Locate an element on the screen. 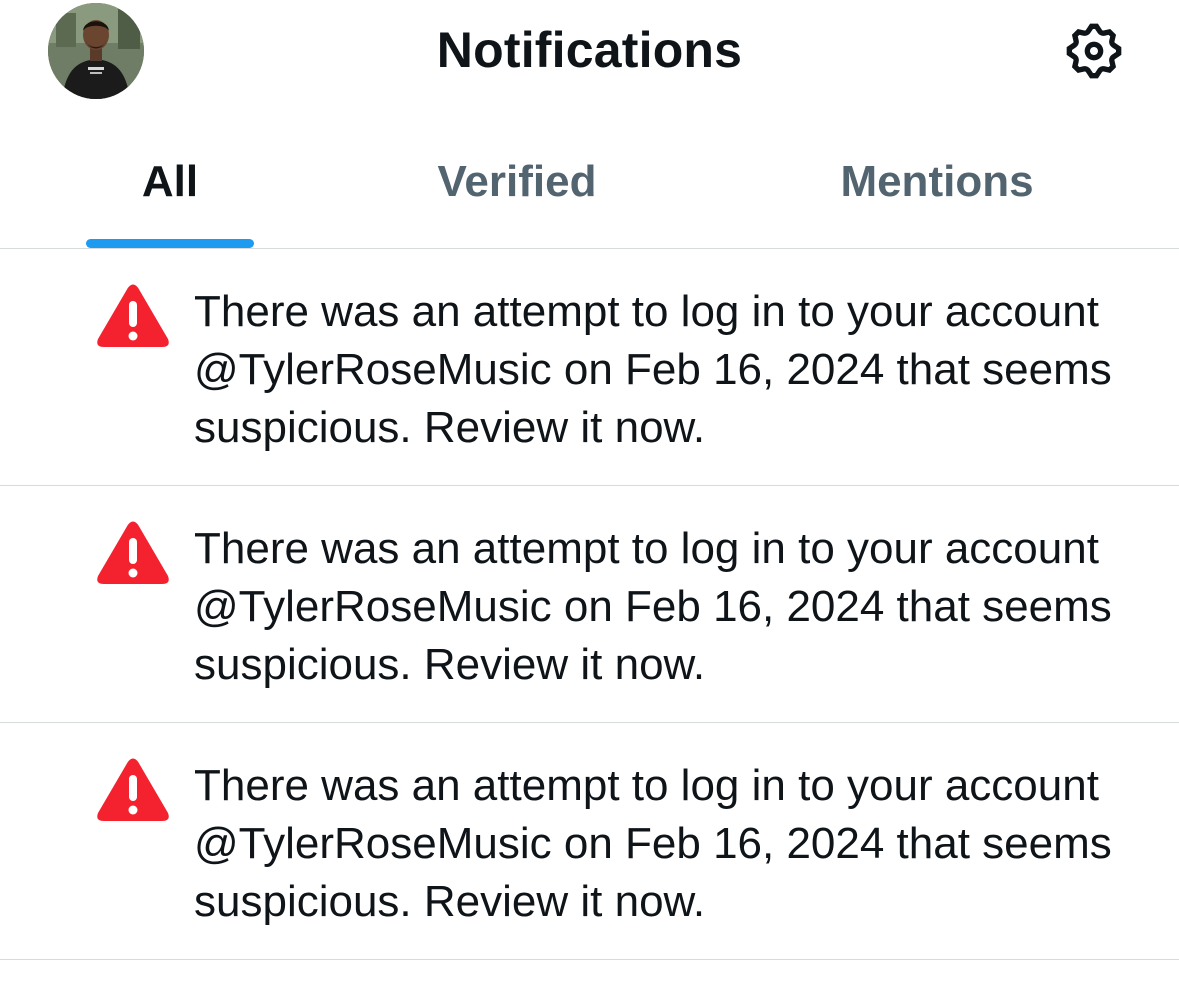 The width and height of the screenshot is (1179, 985). tab-label: Mentions is located at coordinates (937, 181).